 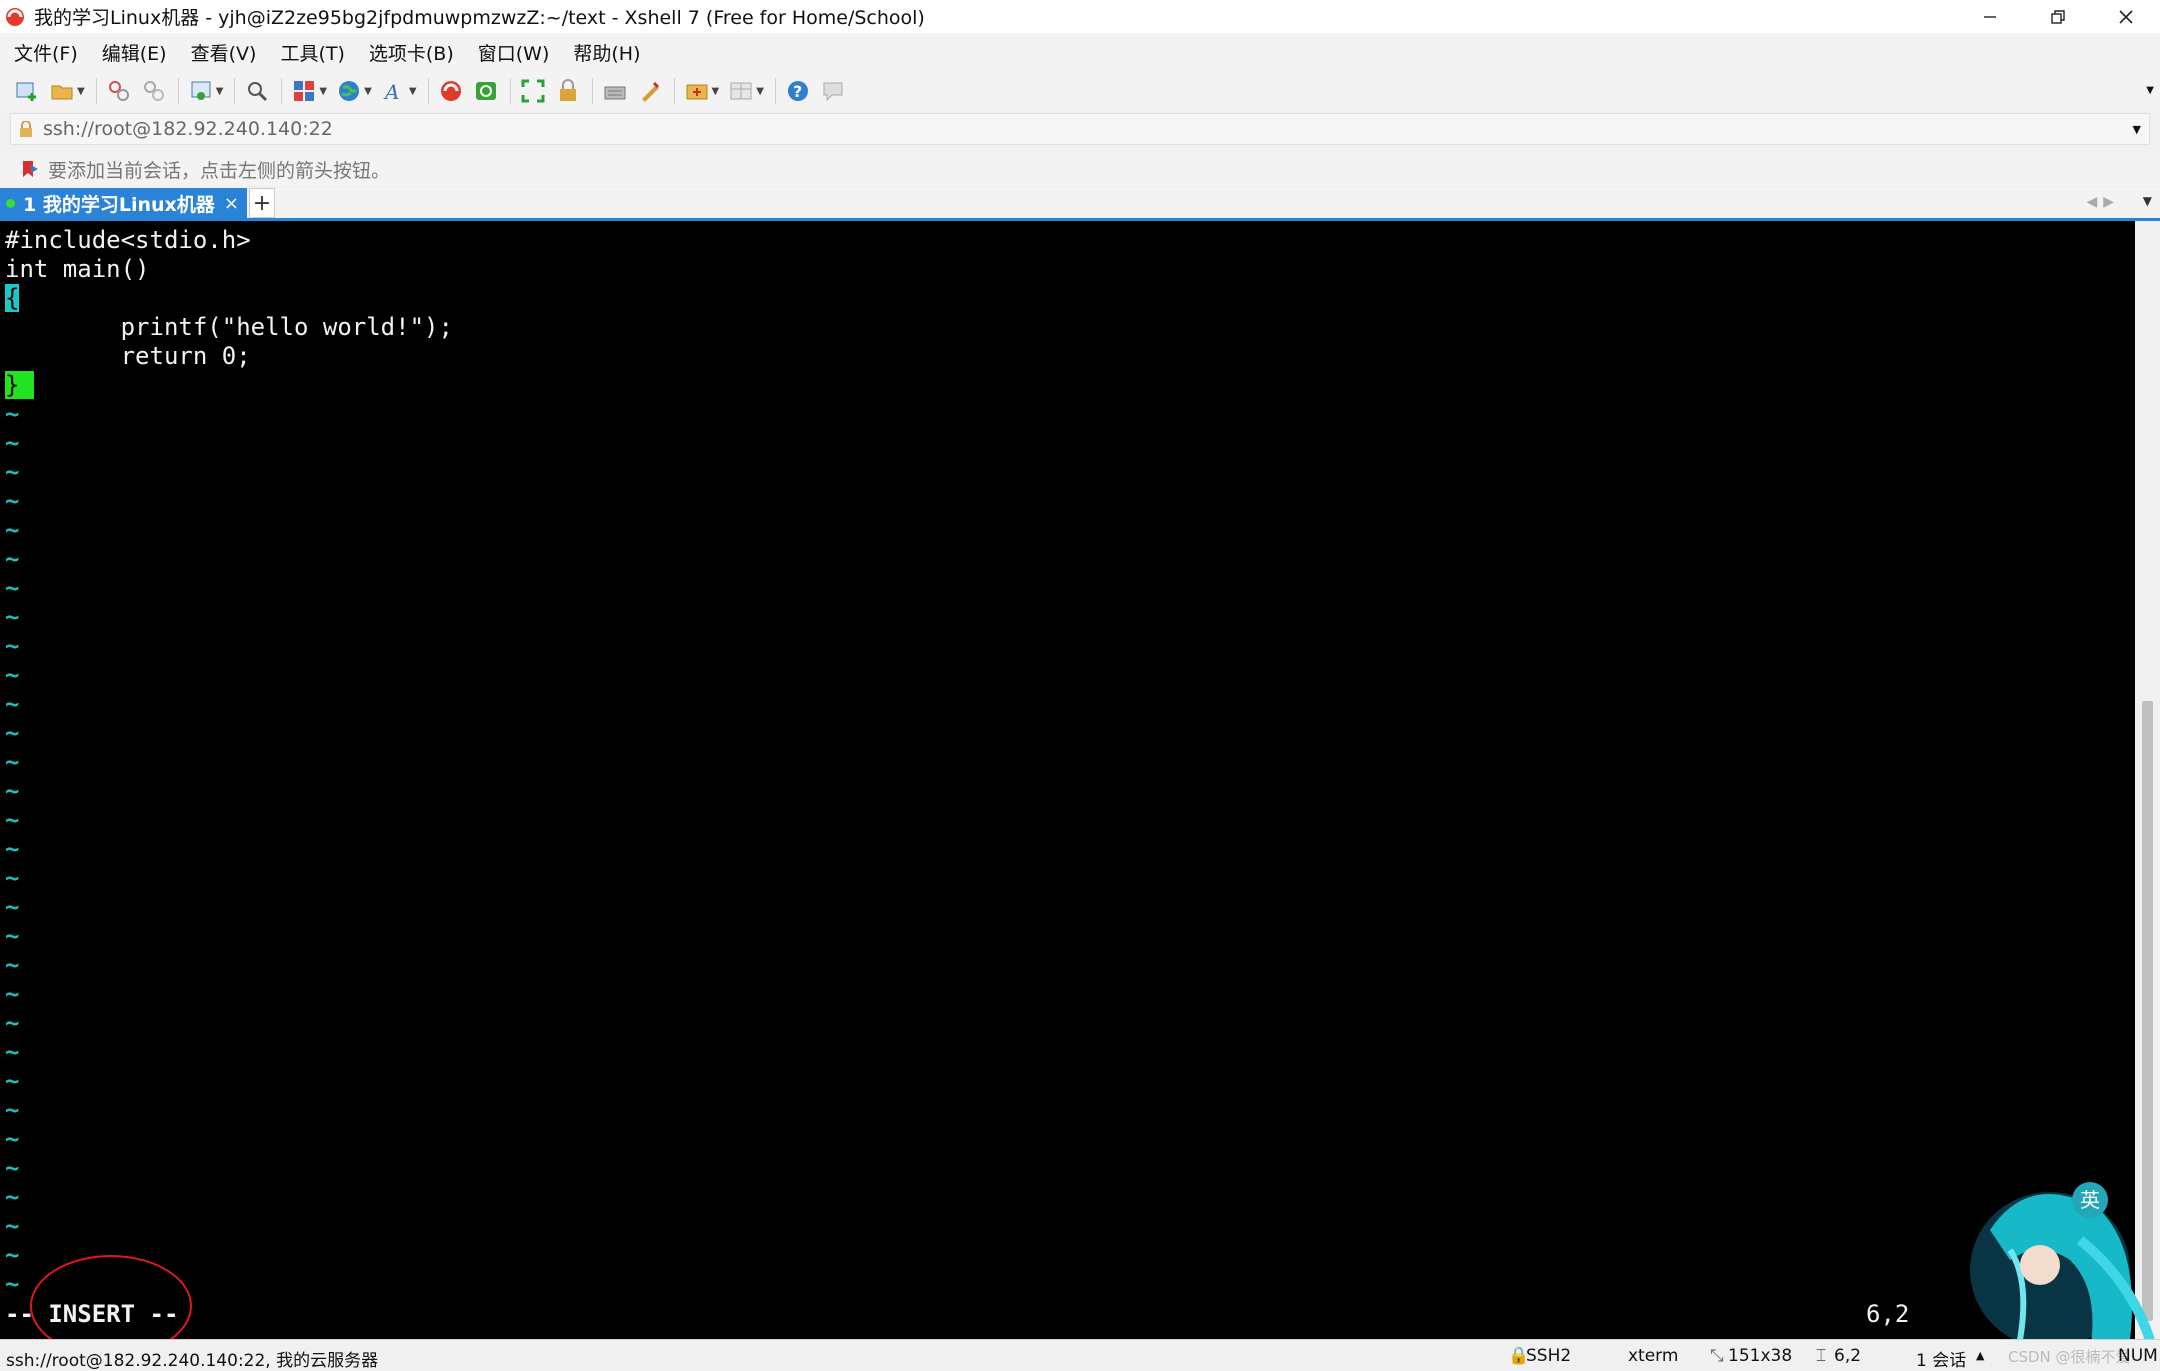 I want to click on properties-dropdown-icon: ▼, so click(x=220, y=91).